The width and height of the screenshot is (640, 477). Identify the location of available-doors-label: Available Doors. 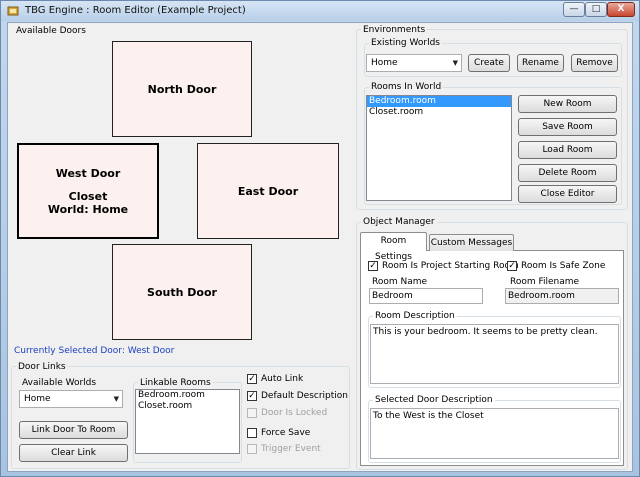
(51, 31).